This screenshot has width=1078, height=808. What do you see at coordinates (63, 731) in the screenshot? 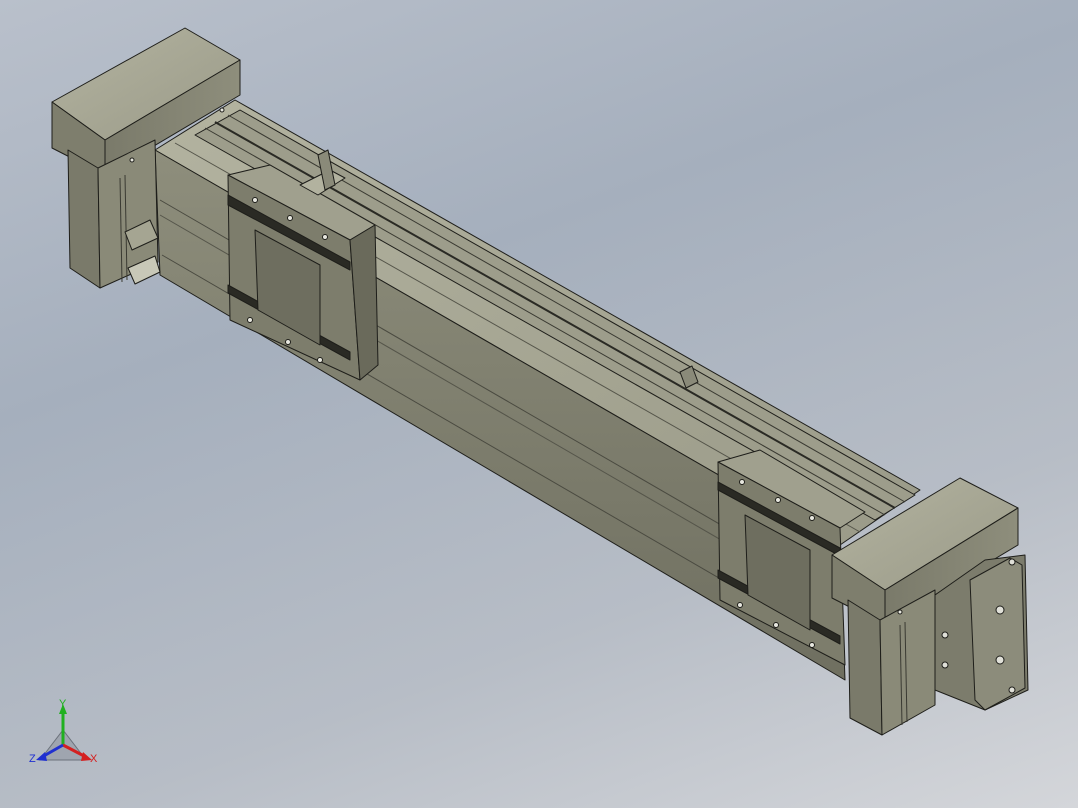
I see `orientation-triad: Y X Z` at bounding box center [63, 731].